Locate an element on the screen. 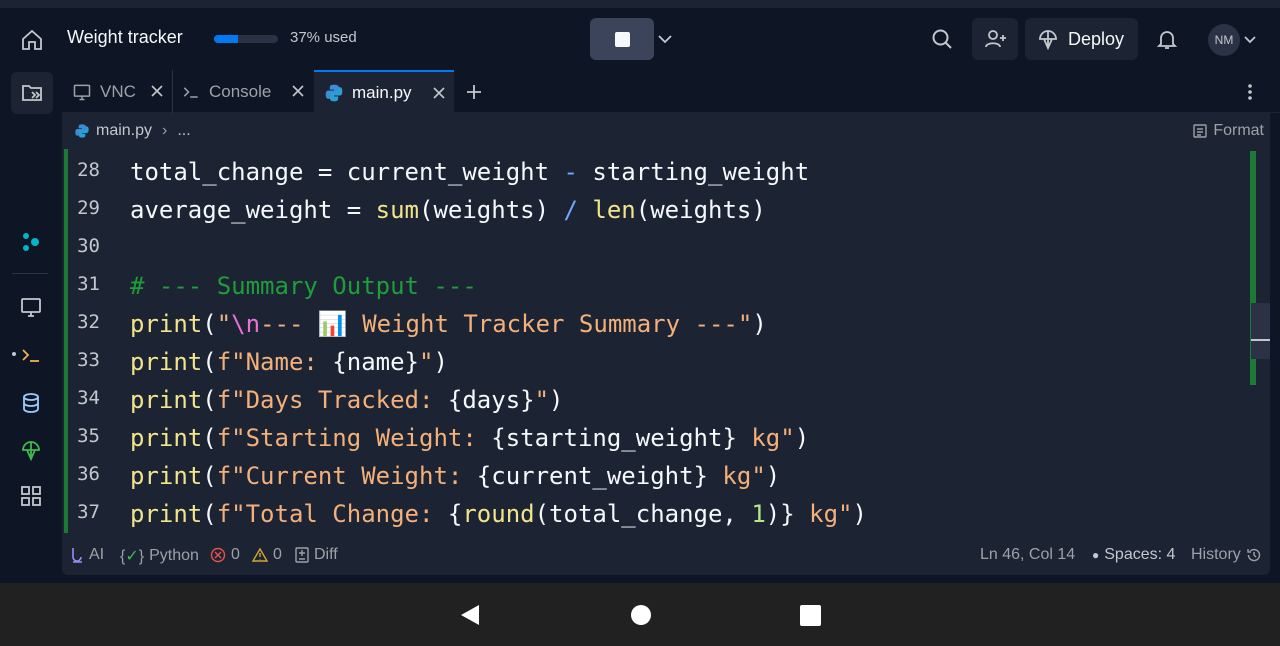  scrollbar-thumb is located at coordinates (1260, 331).